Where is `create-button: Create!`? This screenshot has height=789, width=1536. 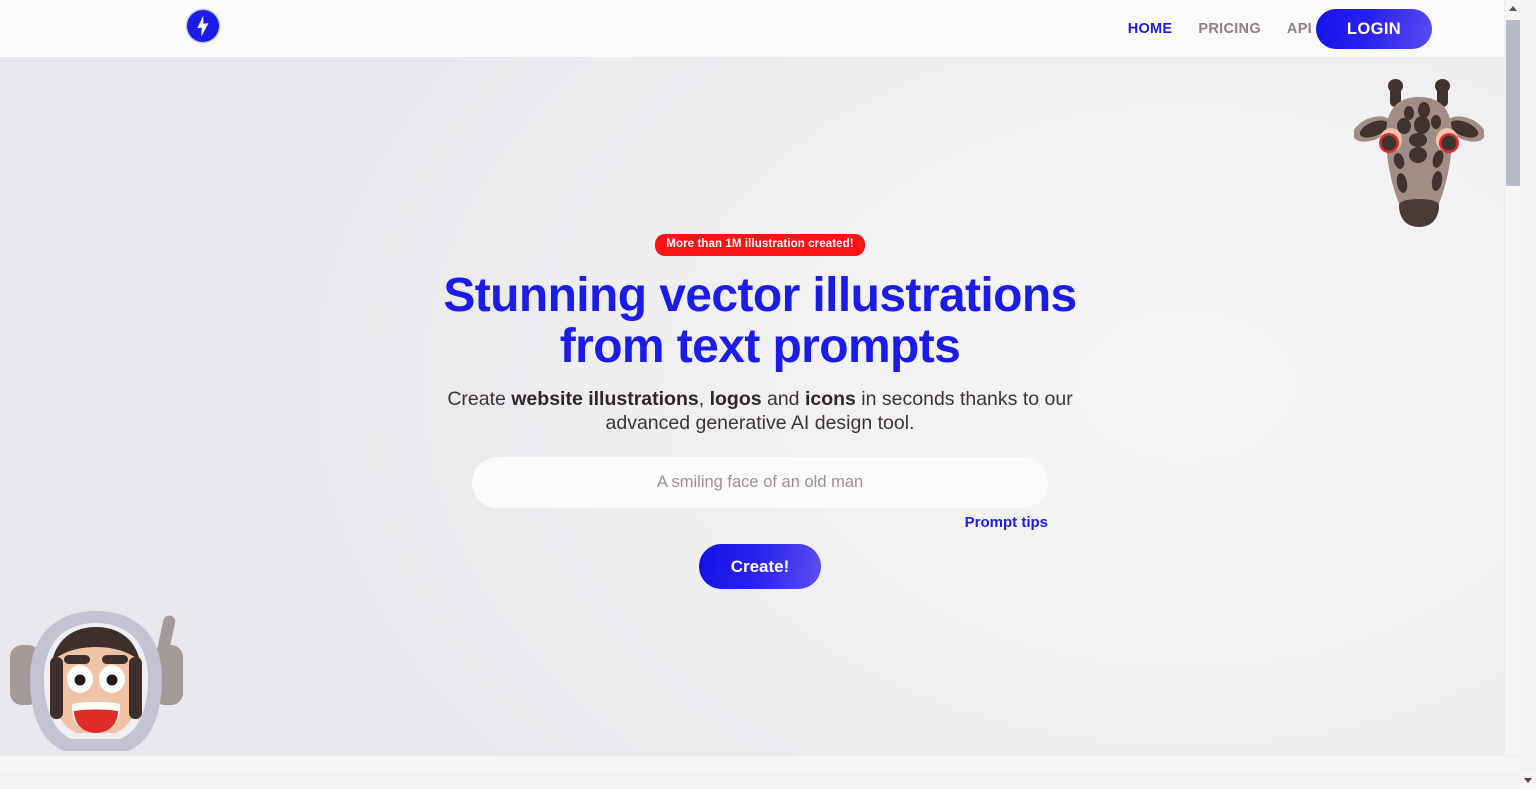
create-button: Create! is located at coordinates (760, 567).